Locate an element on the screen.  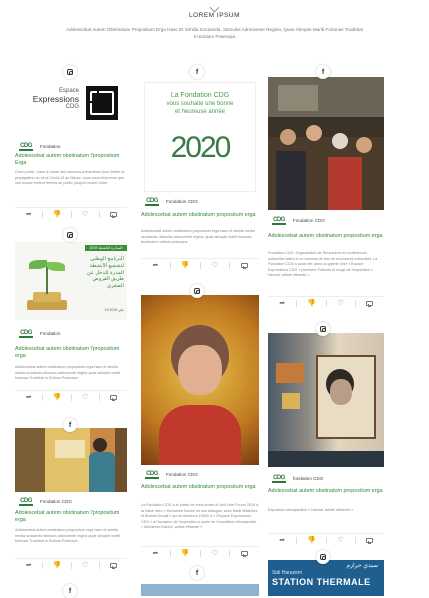
page-title: LOREM IPSUM is located at coordinates (214, 15).